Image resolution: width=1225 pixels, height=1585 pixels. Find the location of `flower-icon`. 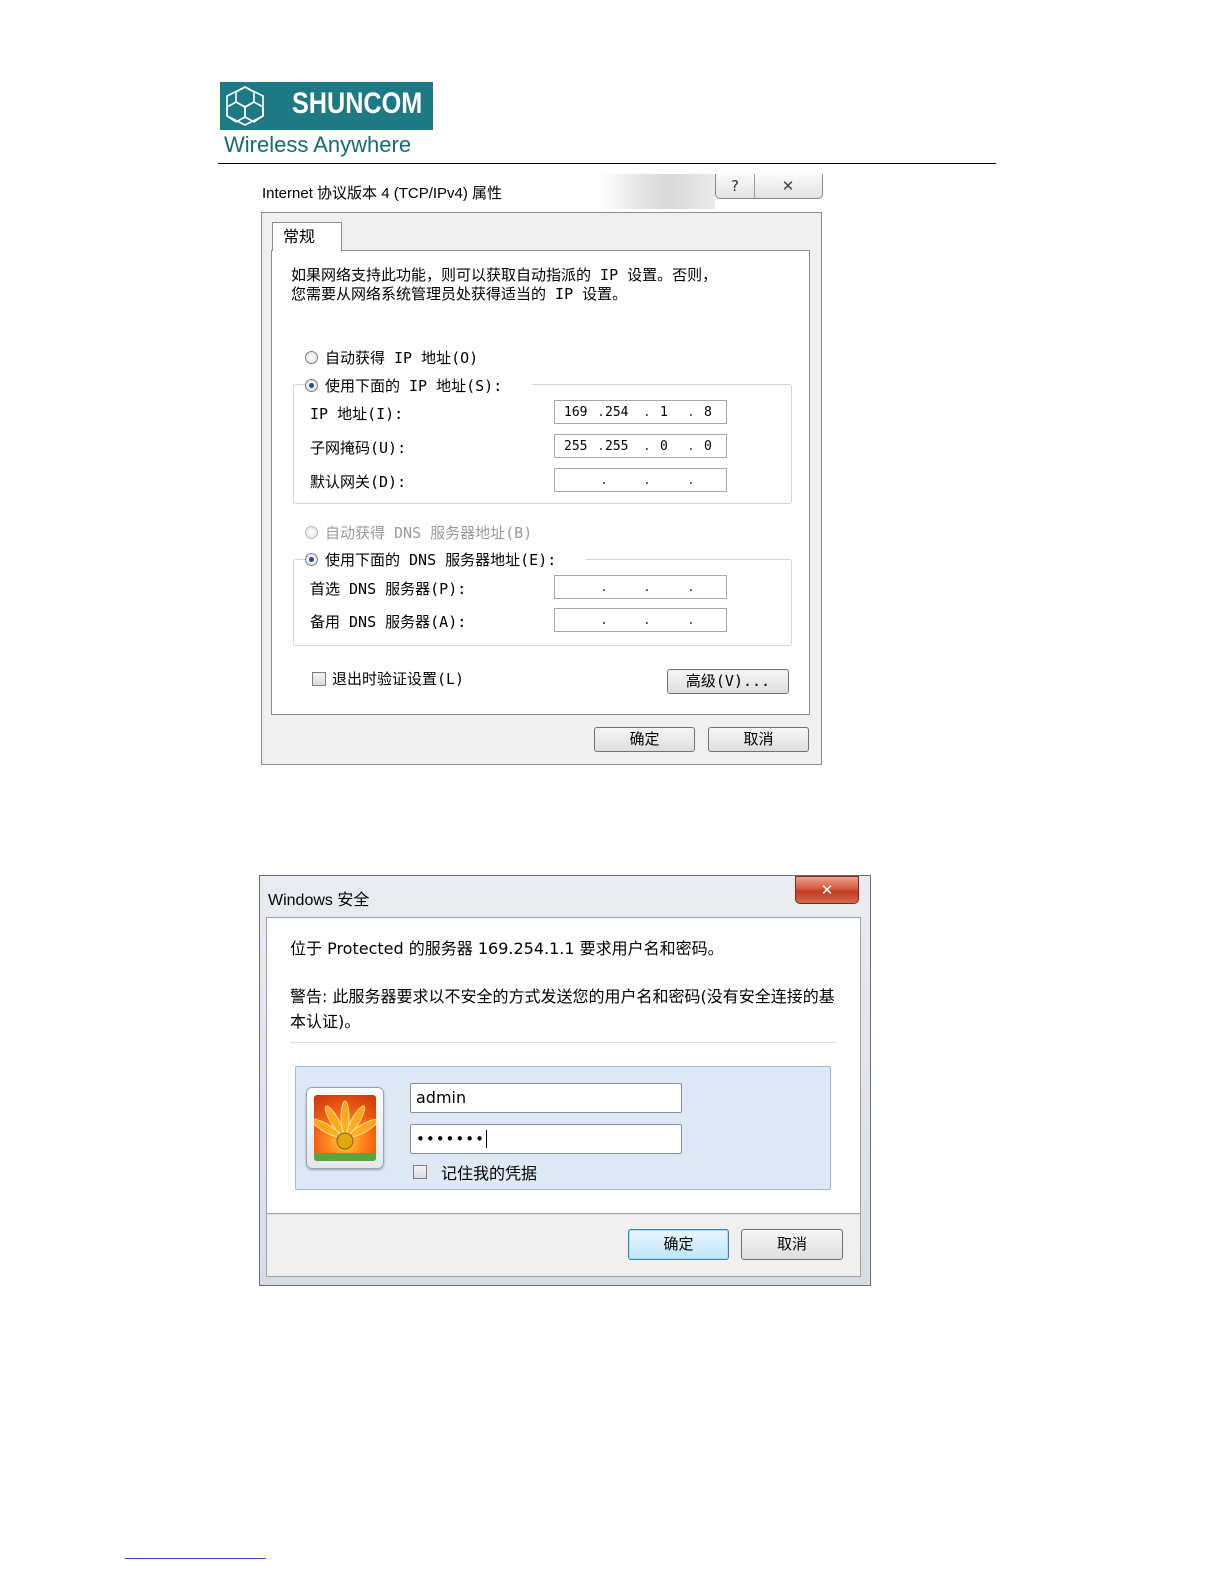

flower-icon is located at coordinates (345, 1128).